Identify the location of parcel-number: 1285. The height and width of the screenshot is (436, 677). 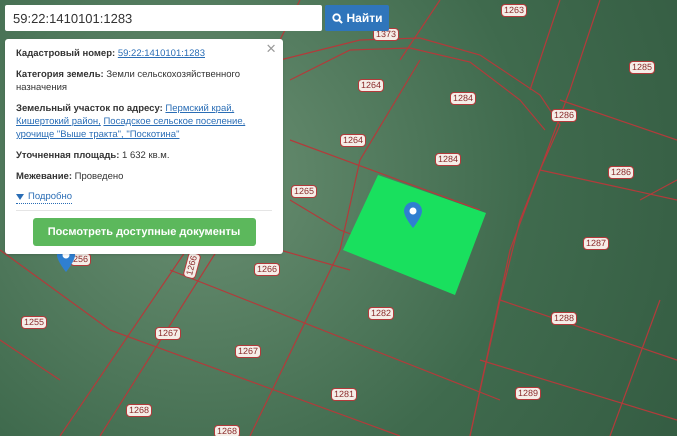
(642, 67).